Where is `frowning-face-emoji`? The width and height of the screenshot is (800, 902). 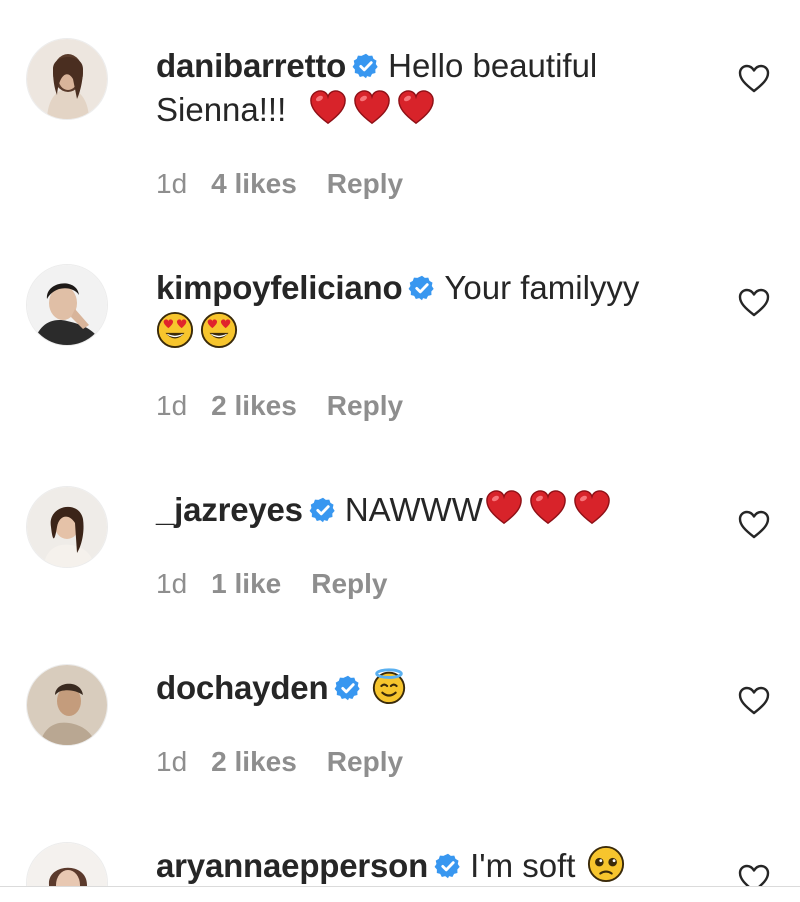
frowning-face-emoji is located at coordinates (606, 864).